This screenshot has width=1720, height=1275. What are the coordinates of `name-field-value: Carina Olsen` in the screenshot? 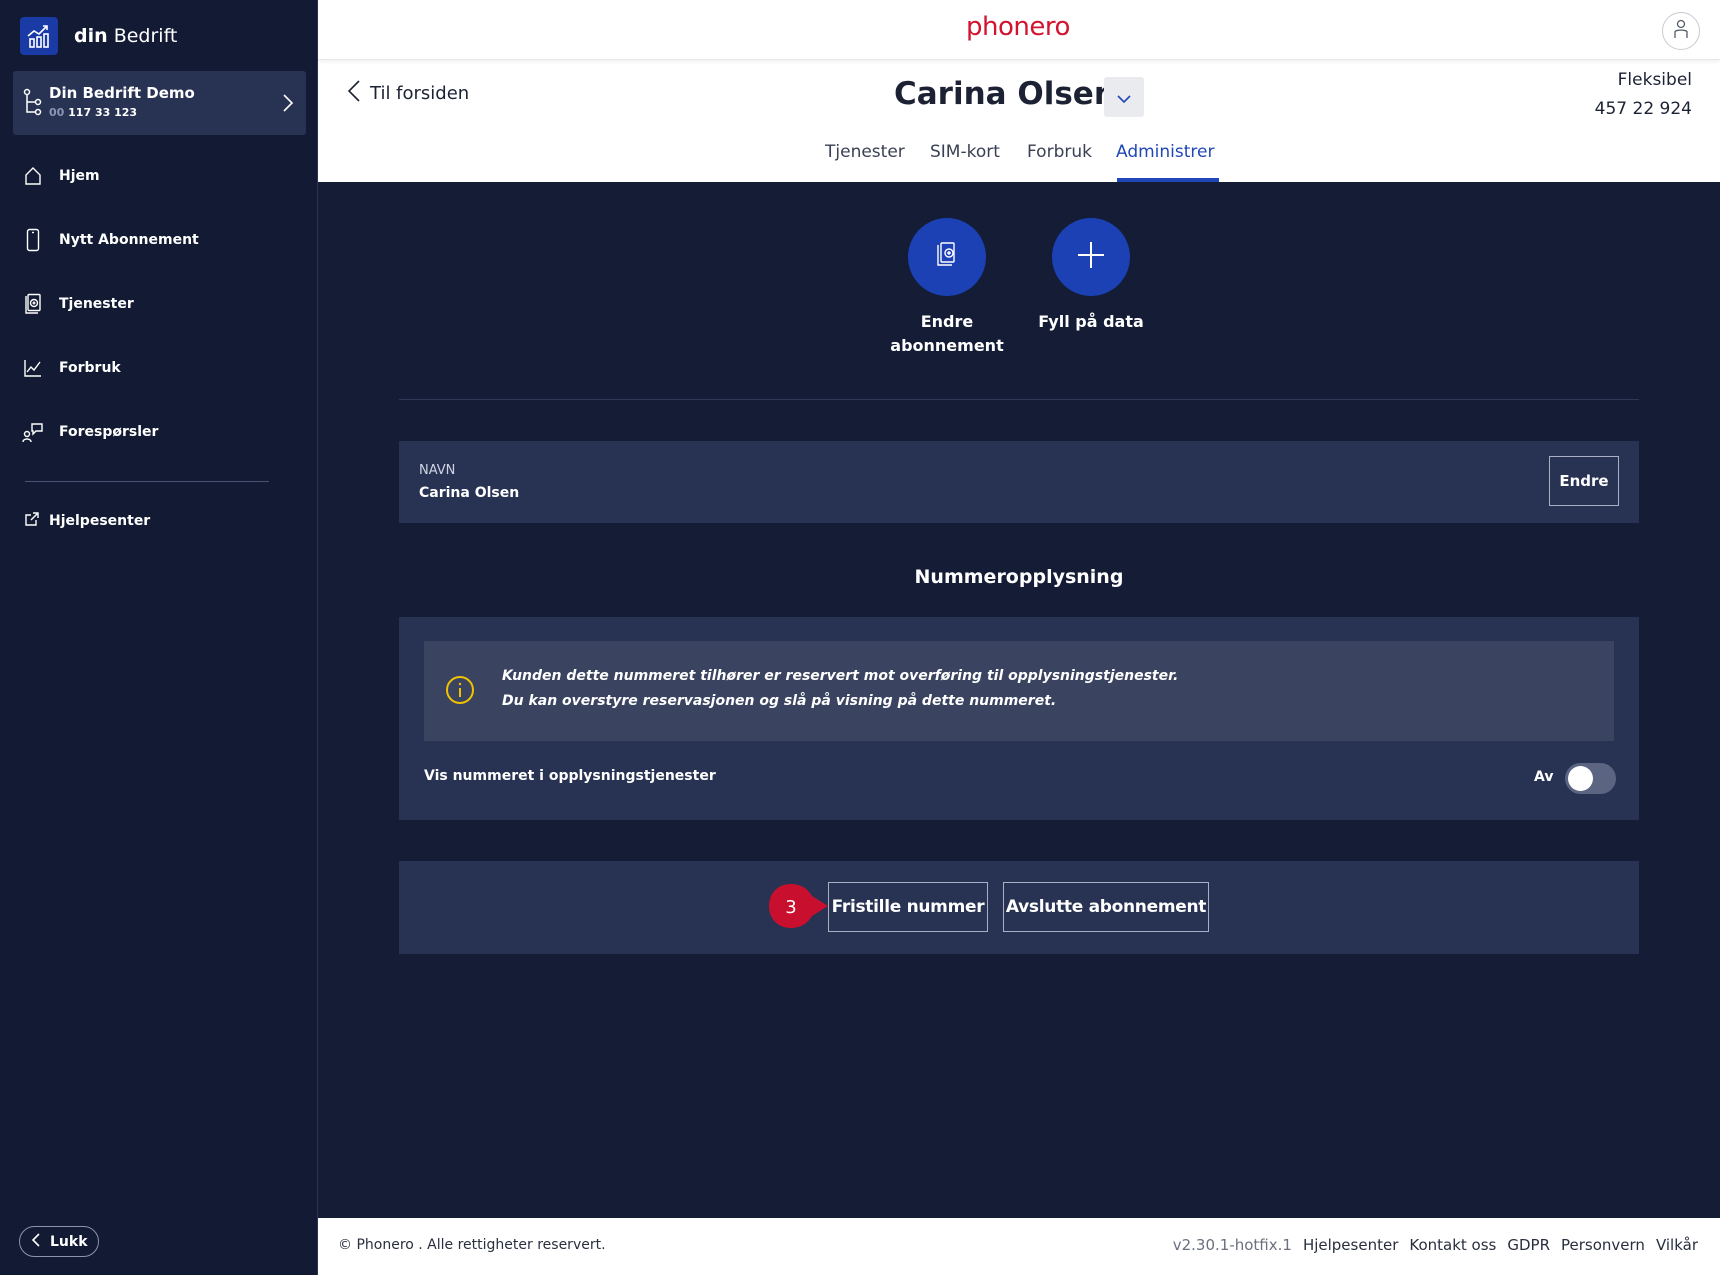 It's located at (469, 493).